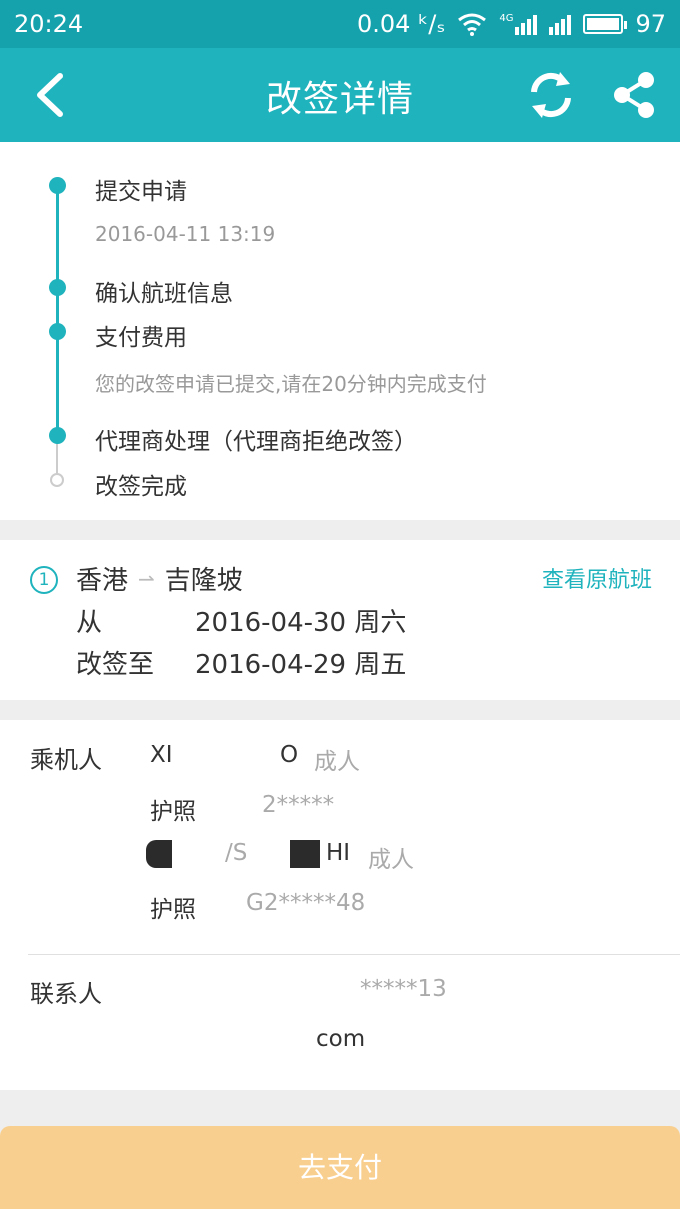 The height and width of the screenshot is (1209, 680). What do you see at coordinates (403, 989) in the screenshot?
I see `contact-phone: *****13` at bounding box center [403, 989].